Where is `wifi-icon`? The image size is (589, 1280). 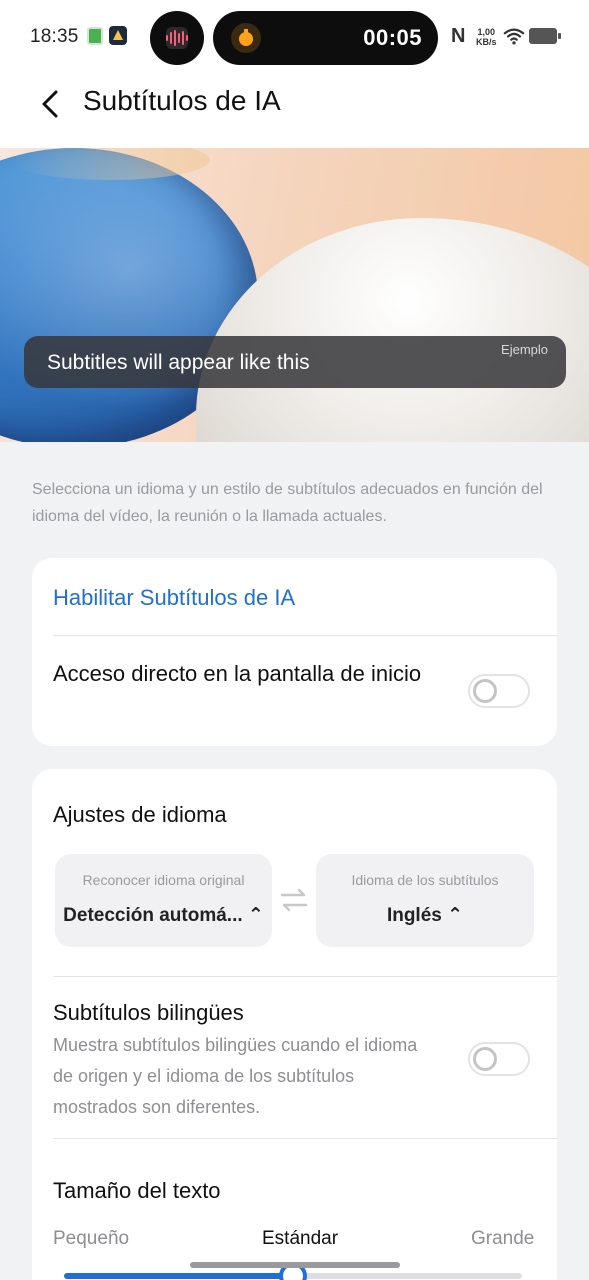 wifi-icon is located at coordinates (514, 36).